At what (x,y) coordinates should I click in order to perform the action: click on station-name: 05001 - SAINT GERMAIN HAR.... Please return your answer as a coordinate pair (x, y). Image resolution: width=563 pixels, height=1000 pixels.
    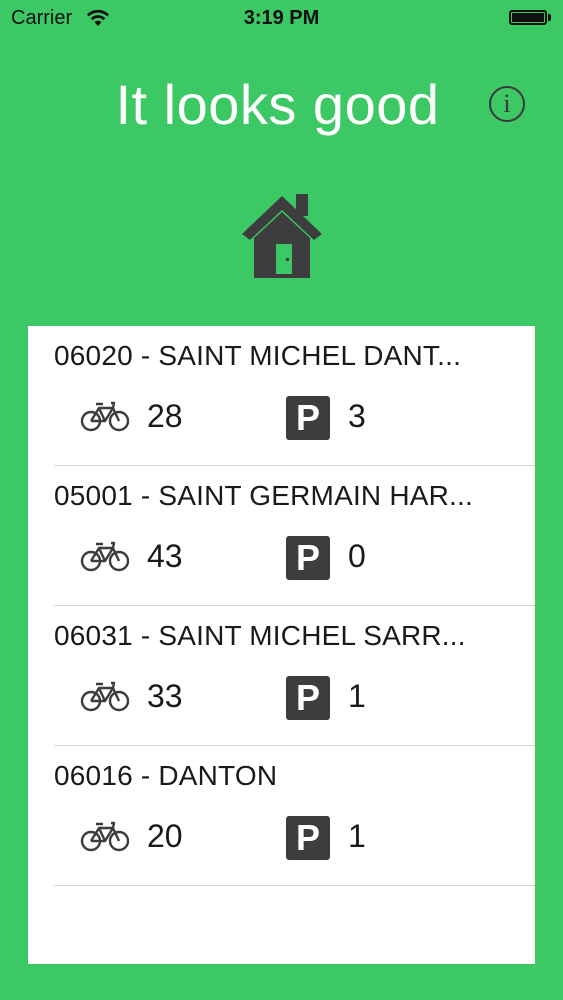
    Looking at the image, I should click on (263, 495).